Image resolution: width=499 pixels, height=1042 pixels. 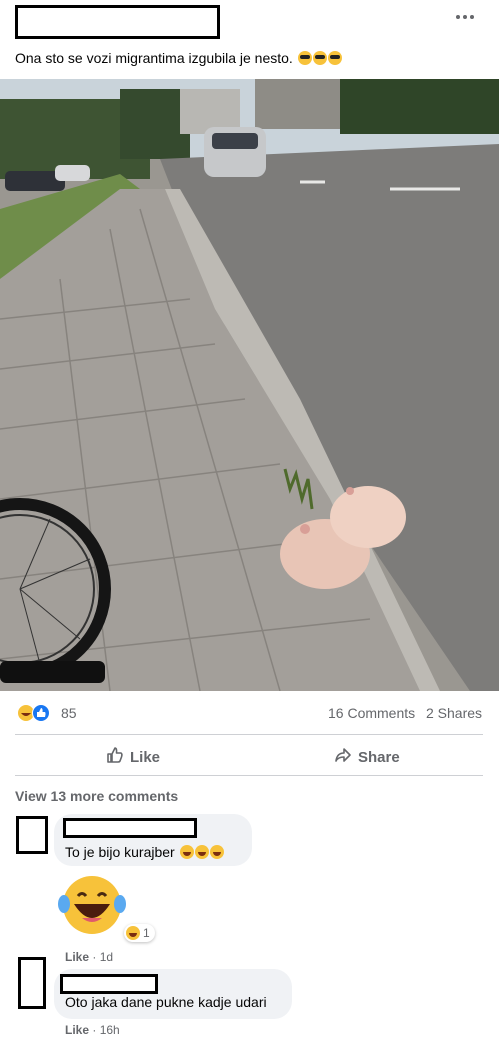 I want to click on reaction-count: 85, so click(x=69, y=713).